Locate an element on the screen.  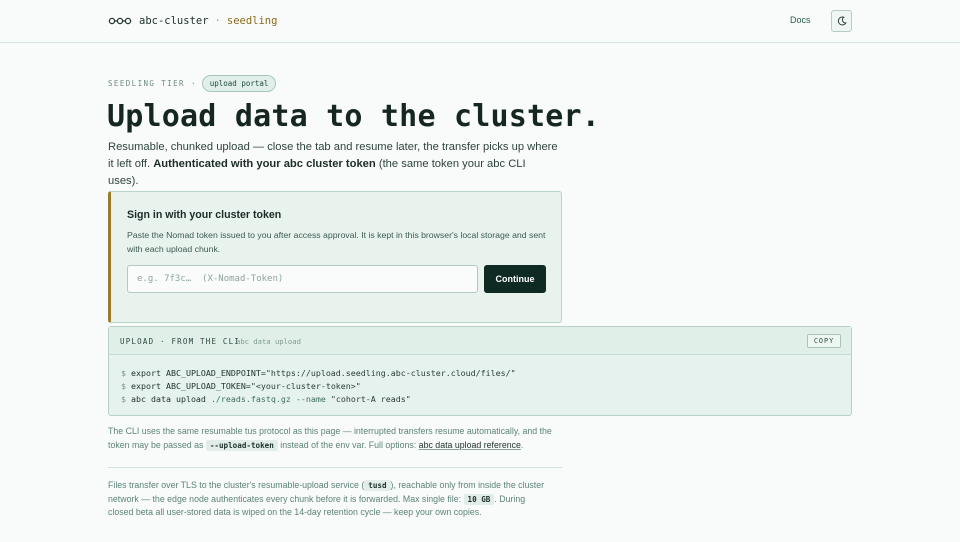
docs-link: Docs is located at coordinates (800, 20).